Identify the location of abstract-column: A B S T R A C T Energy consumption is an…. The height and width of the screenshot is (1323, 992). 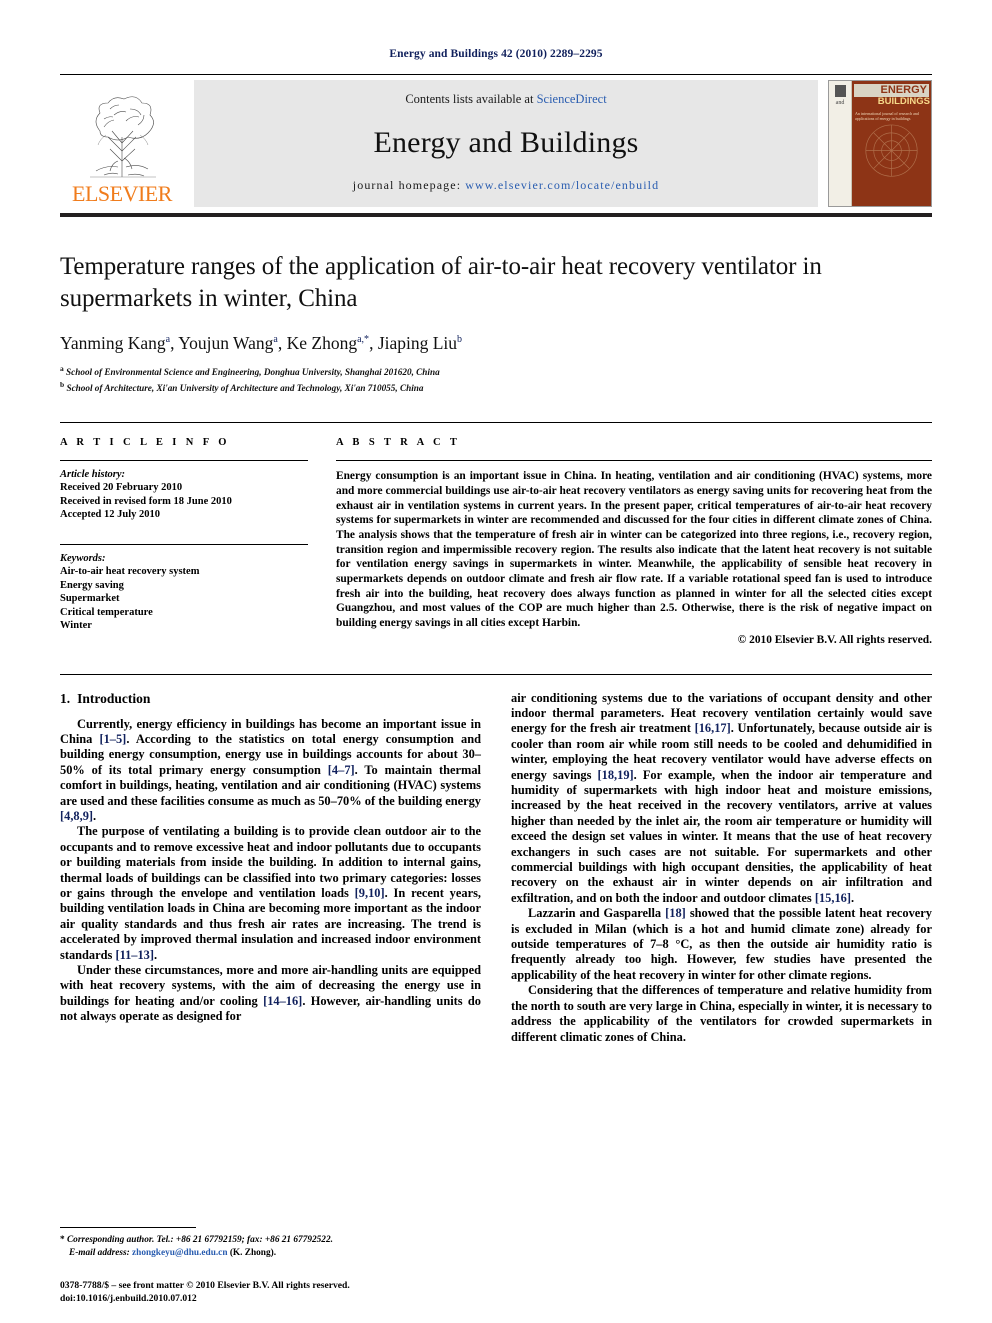
(634, 542).